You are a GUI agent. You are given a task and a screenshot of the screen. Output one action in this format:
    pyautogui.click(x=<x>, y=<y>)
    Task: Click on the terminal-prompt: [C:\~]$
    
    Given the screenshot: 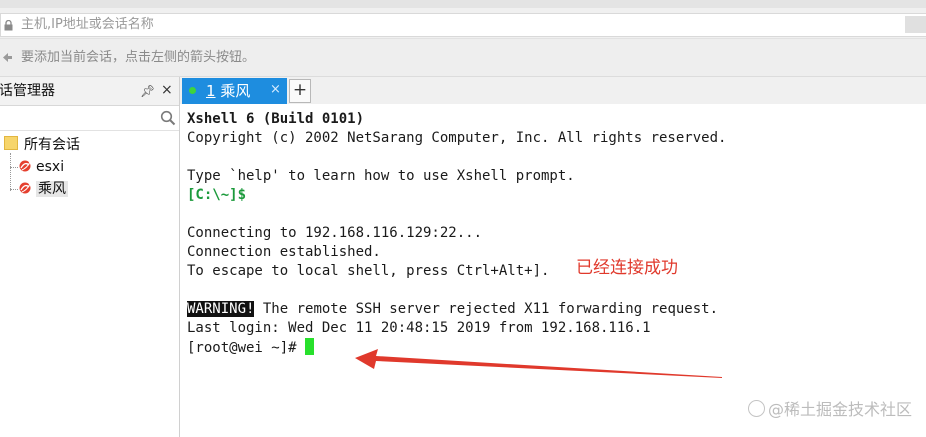 What is the action you would take?
    pyautogui.click(x=217, y=195)
    